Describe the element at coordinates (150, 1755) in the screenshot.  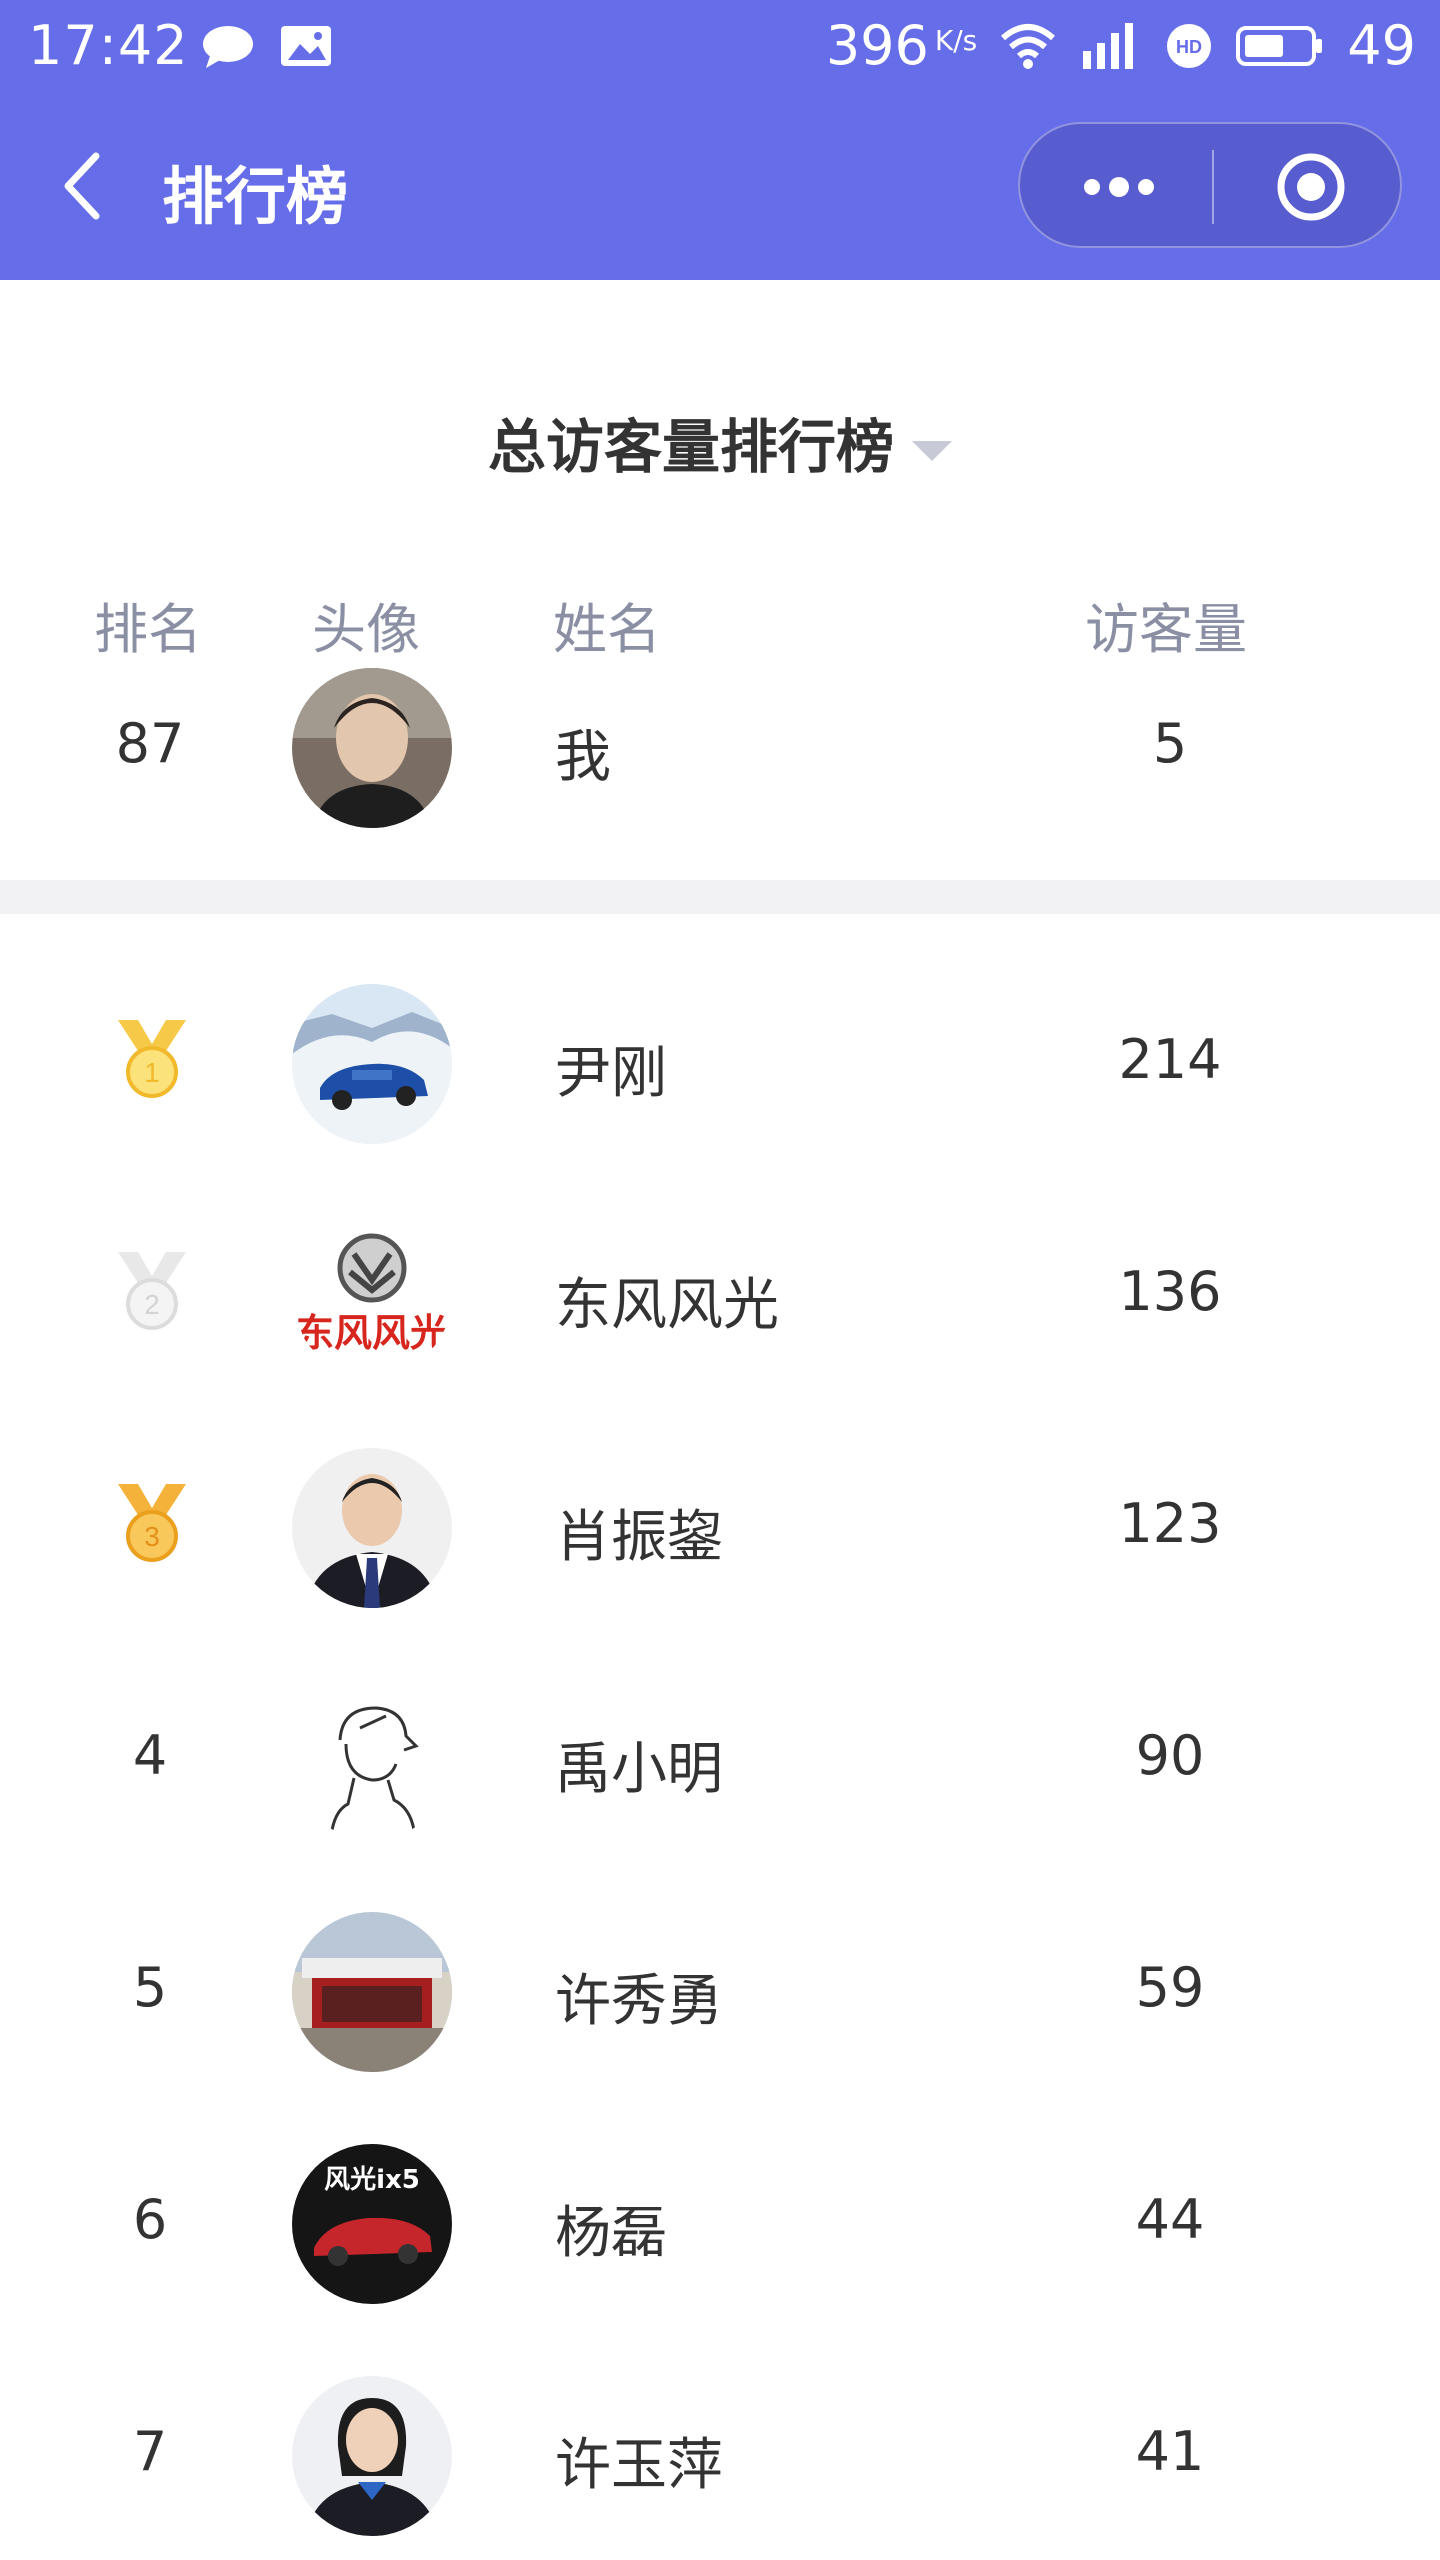
I see `rank-number: 4` at that location.